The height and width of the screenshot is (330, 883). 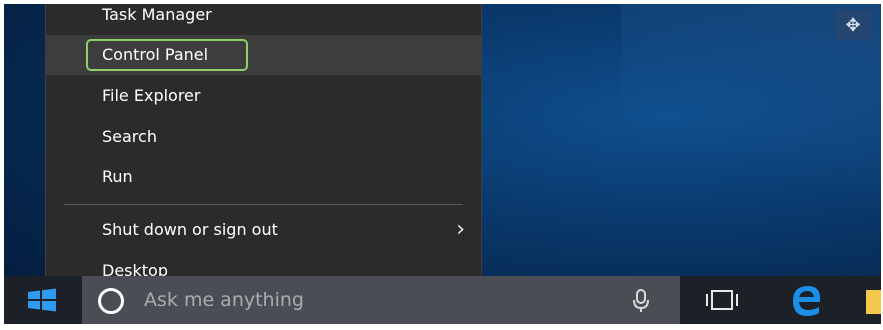 What do you see at coordinates (460, 229) in the screenshot?
I see `chevron-right-icon: ›` at bounding box center [460, 229].